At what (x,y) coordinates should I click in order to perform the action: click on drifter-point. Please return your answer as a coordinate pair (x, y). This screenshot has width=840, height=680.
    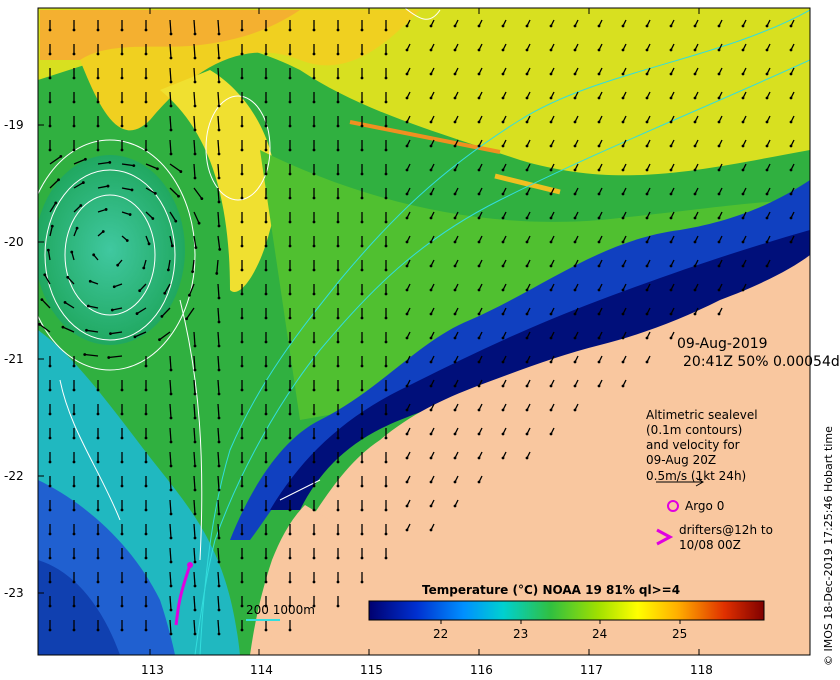
    Looking at the image, I should click on (190, 565).